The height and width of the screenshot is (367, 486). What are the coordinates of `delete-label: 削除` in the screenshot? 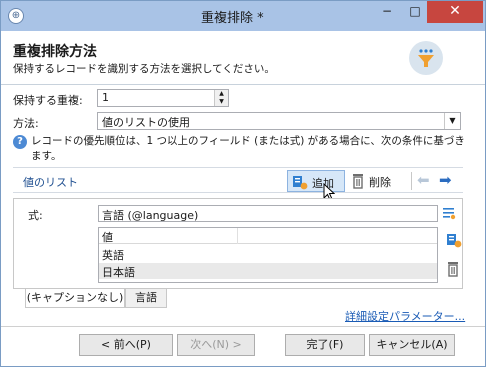 It's located at (380, 182).